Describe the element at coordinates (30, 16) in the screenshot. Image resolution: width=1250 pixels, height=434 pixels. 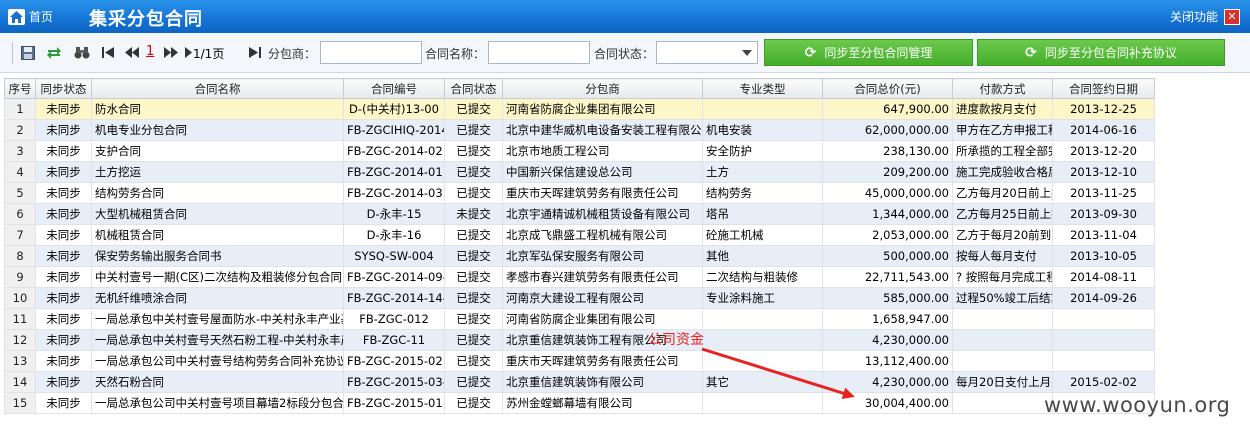
I see `home-link: 首页` at that location.